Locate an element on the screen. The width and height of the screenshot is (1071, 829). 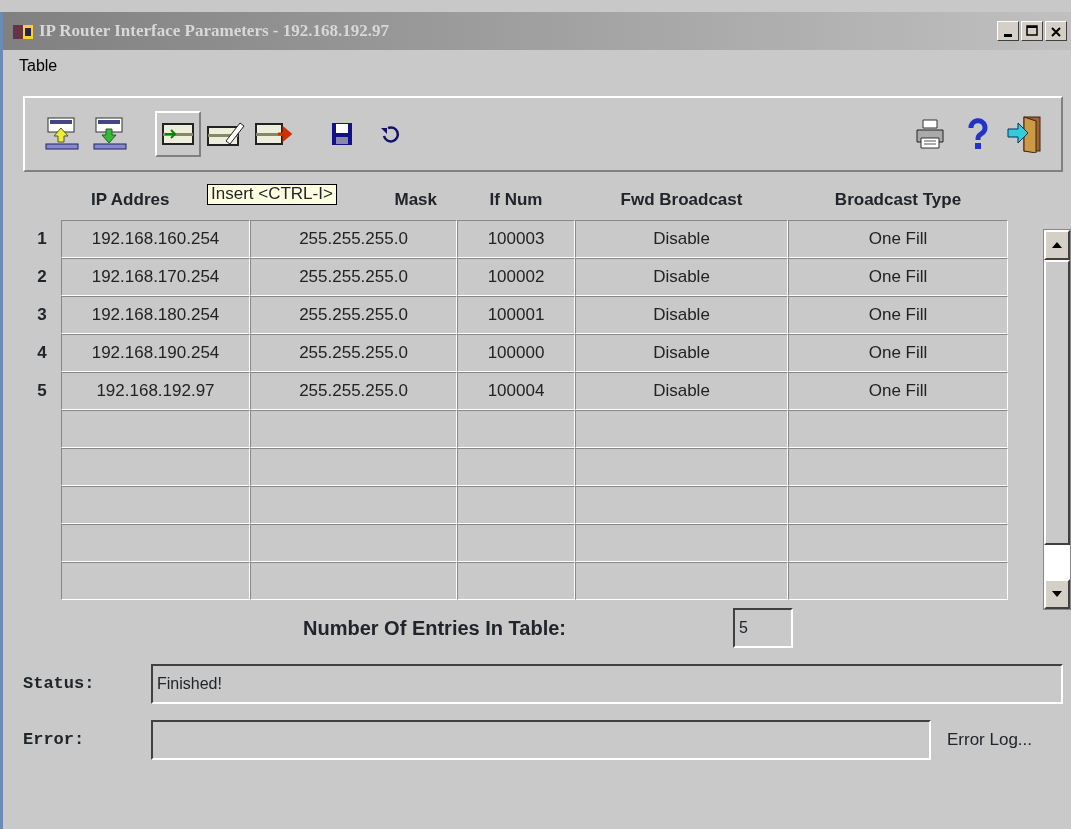
entries-label: Number Of Entries In Table: is located at coordinates (435, 628).